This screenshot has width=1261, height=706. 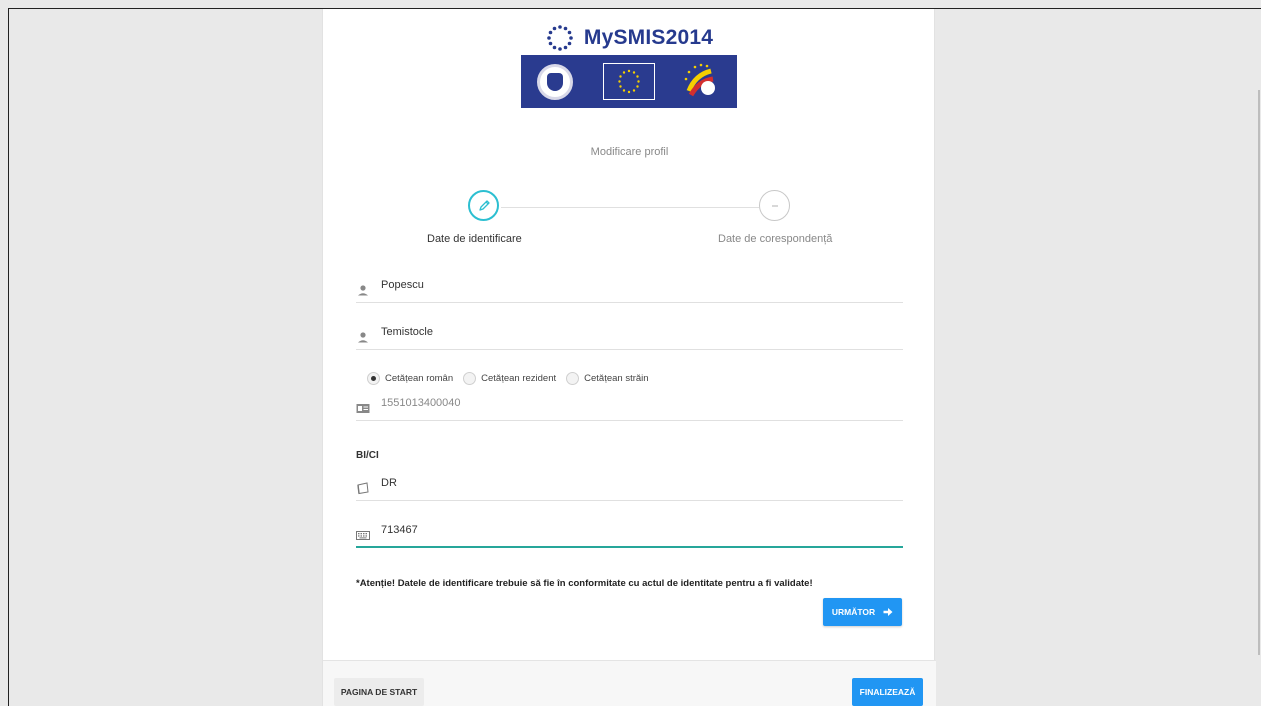 I want to click on government-seal-logo, so click(x=555, y=82).